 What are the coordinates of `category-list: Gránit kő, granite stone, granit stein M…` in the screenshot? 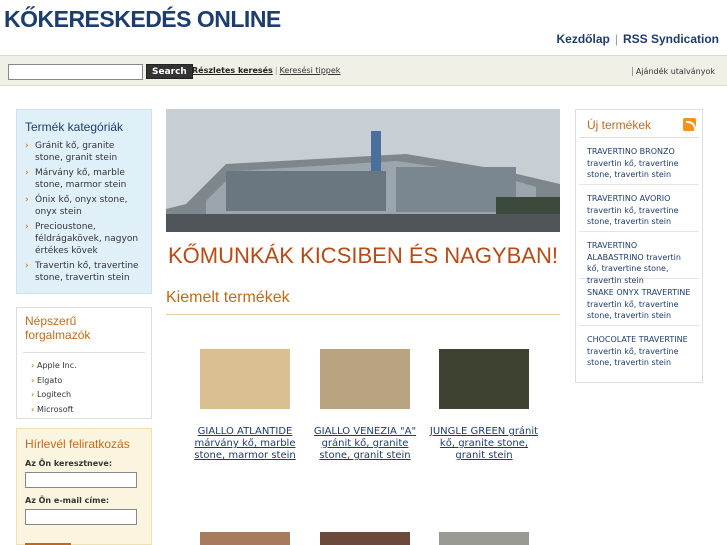 It's located at (84, 211).